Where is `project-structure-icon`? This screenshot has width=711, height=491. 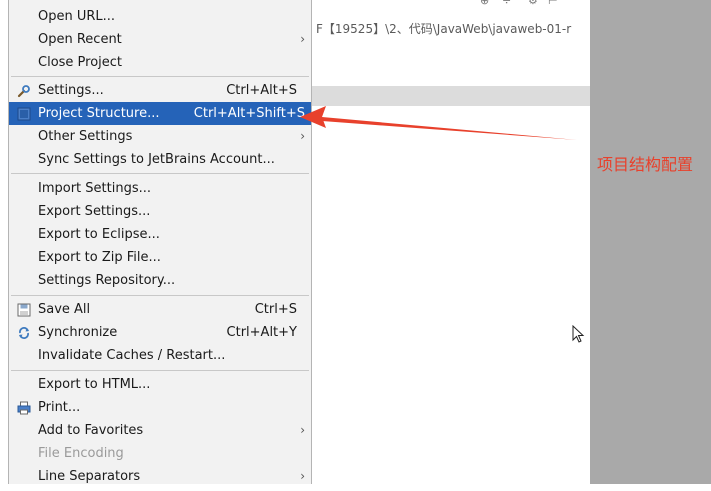
project-structure-icon is located at coordinates (24, 114).